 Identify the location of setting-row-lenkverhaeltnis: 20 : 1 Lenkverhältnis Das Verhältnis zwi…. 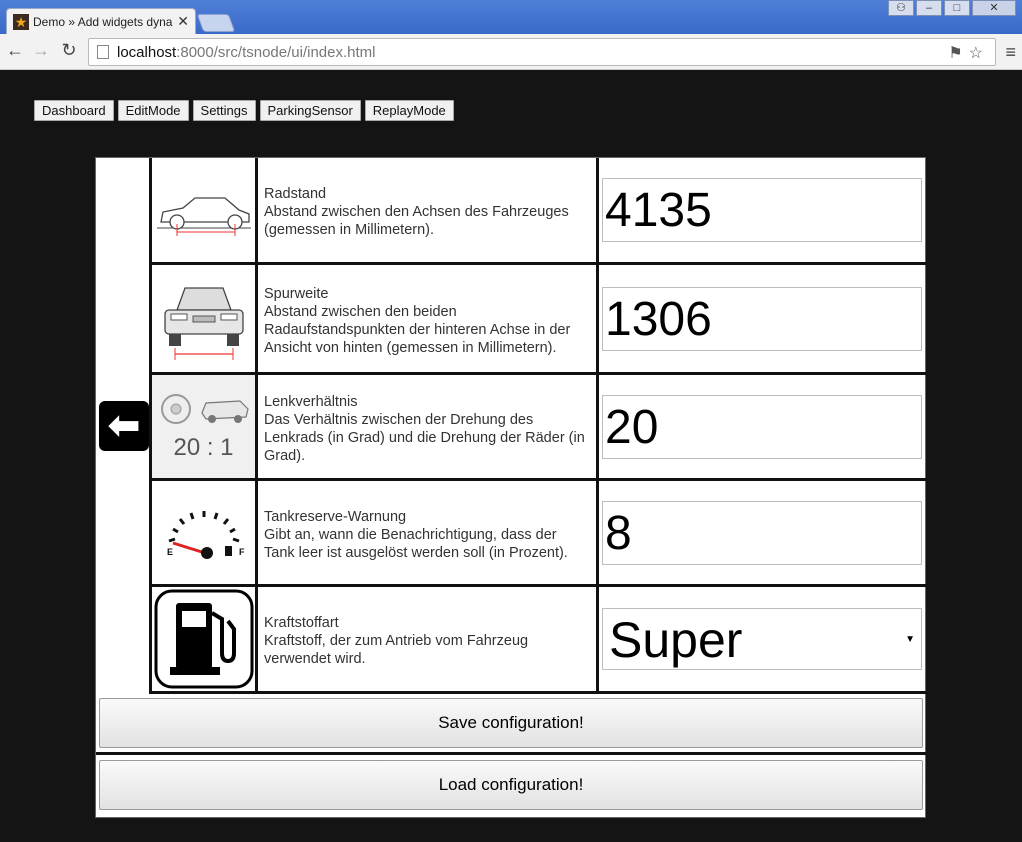
(539, 428).